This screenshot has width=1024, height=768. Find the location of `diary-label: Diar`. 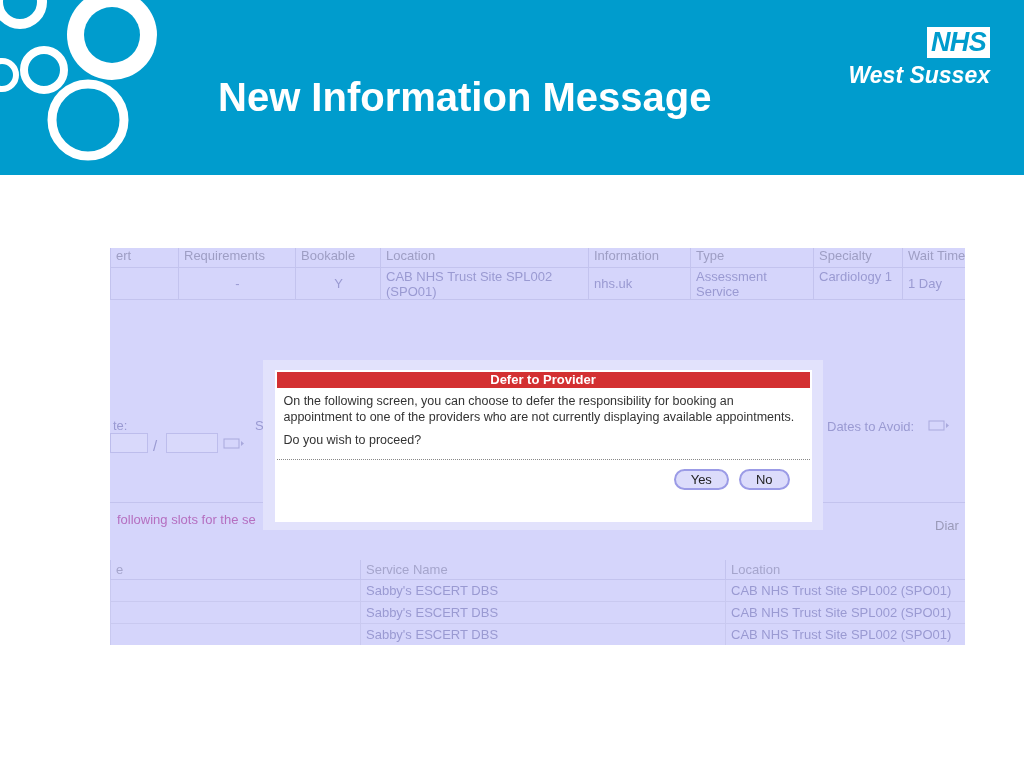

diary-label: Diar is located at coordinates (947, 526).